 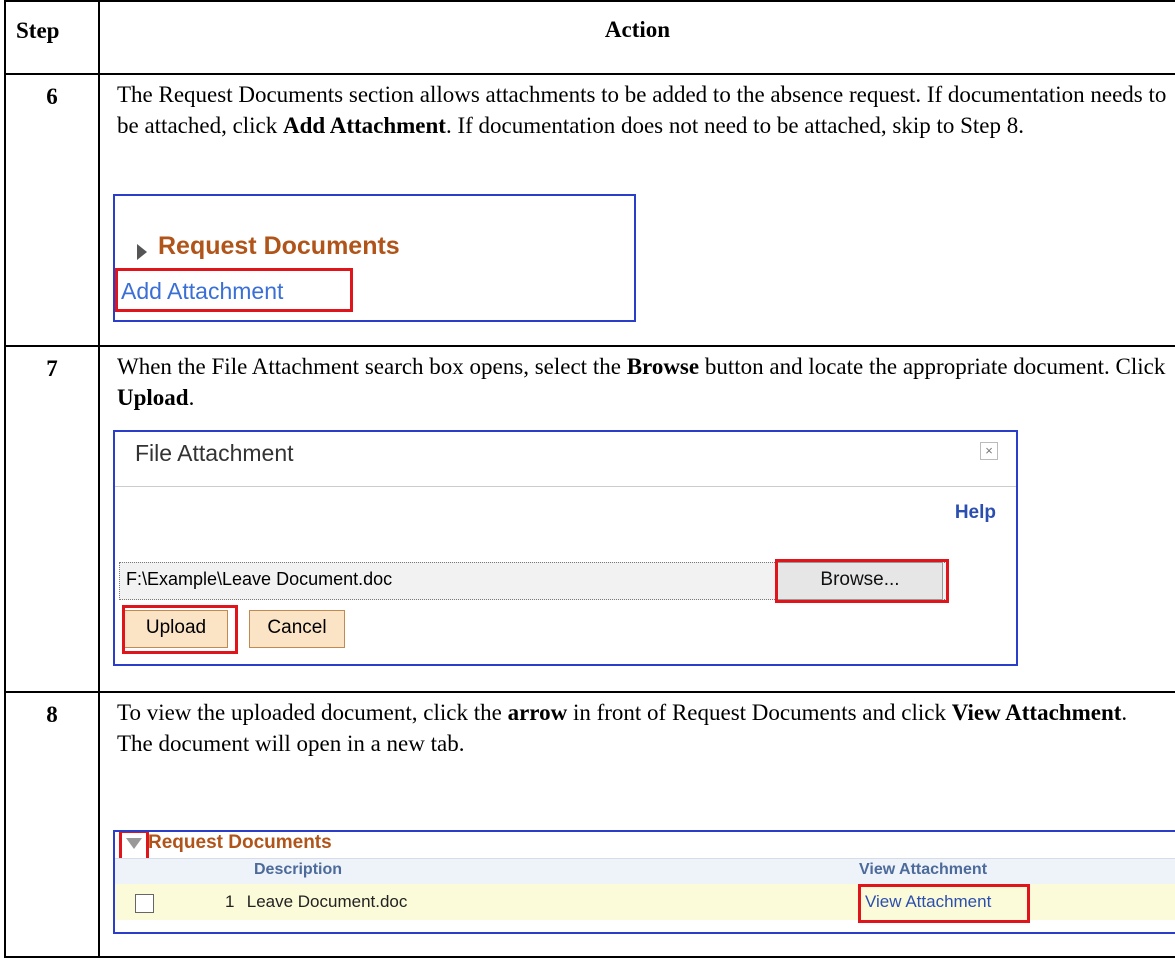 What do you see at coordinates (364, 125) in the screenshot?
I see `instruction-emphasis: Add Attachment` at bounding box center [364, 125].